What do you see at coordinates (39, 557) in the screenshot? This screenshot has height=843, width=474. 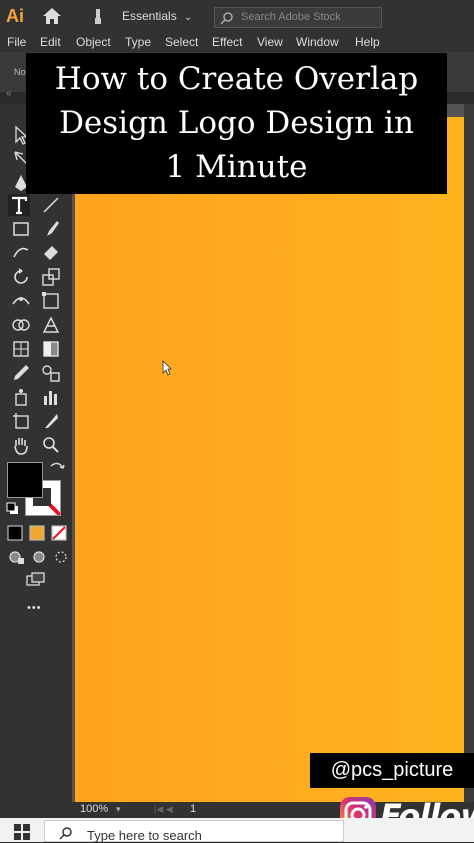 I see `draw-behind-icon` at bounding box center [39, 557].